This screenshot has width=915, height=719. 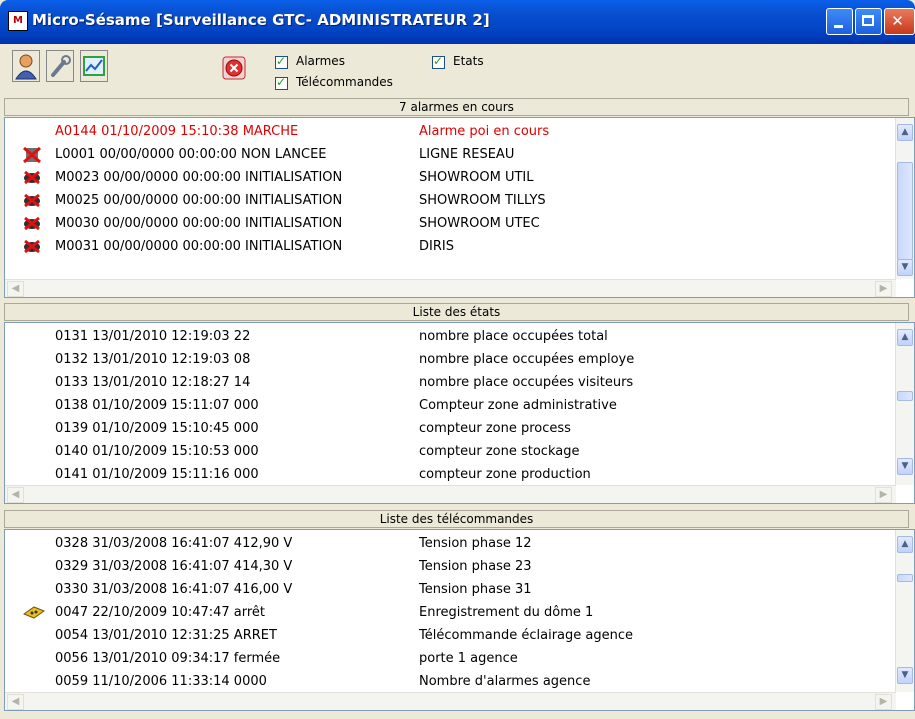 I want to click on telecommande-code-cell: 0056 13/01/2010 09:34:17 fermée, so click(x=168, y=658).